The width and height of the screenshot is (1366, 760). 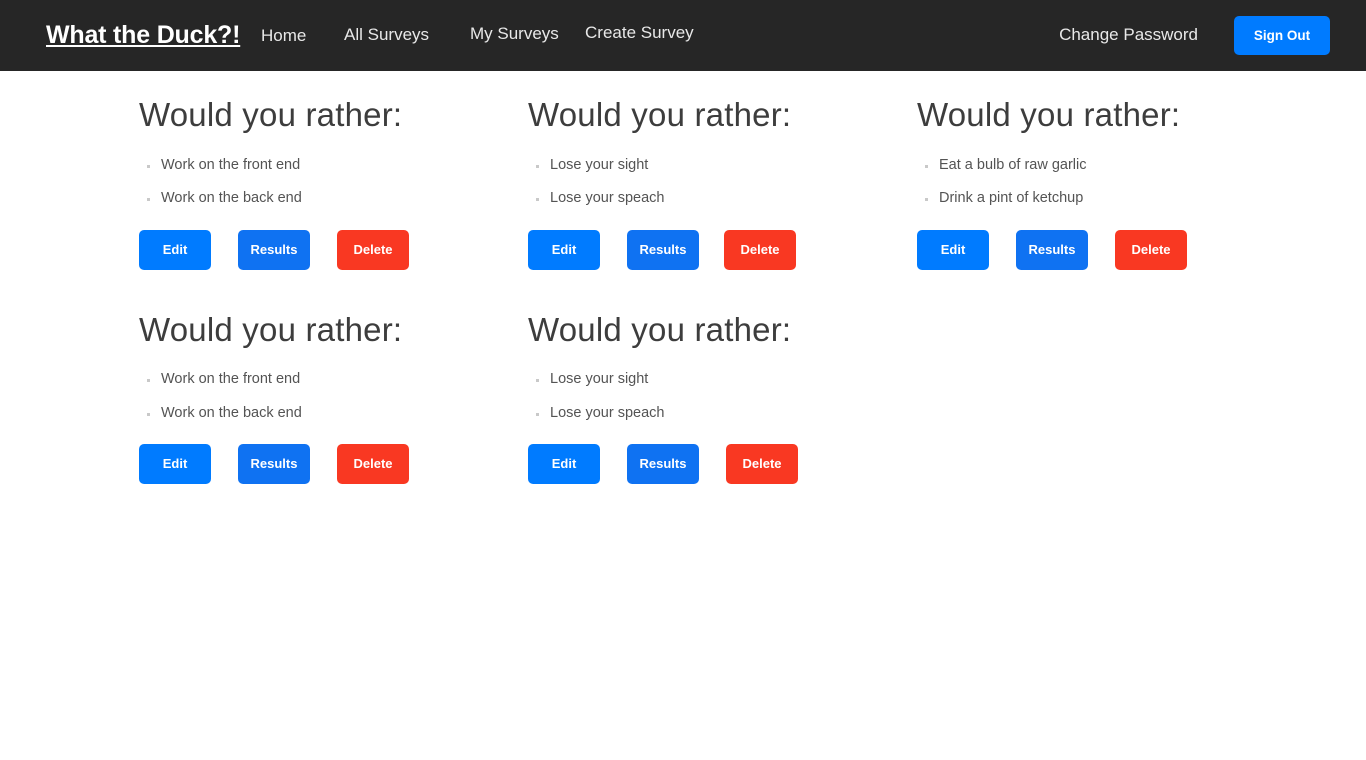 I want to click on brand-logo: What the Duck?!, so click(x=143, y=35).